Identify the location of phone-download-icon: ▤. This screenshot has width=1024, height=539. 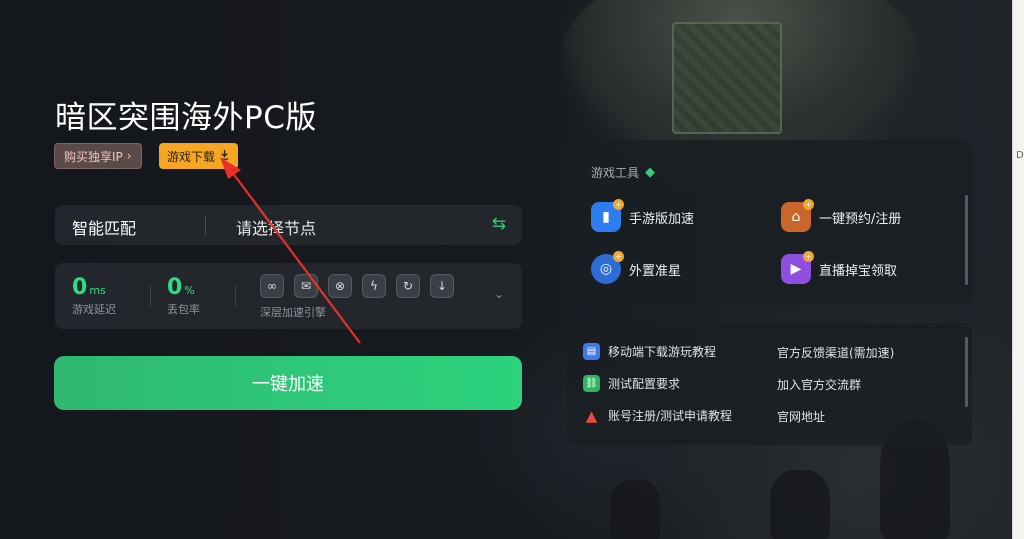
(591, 351).